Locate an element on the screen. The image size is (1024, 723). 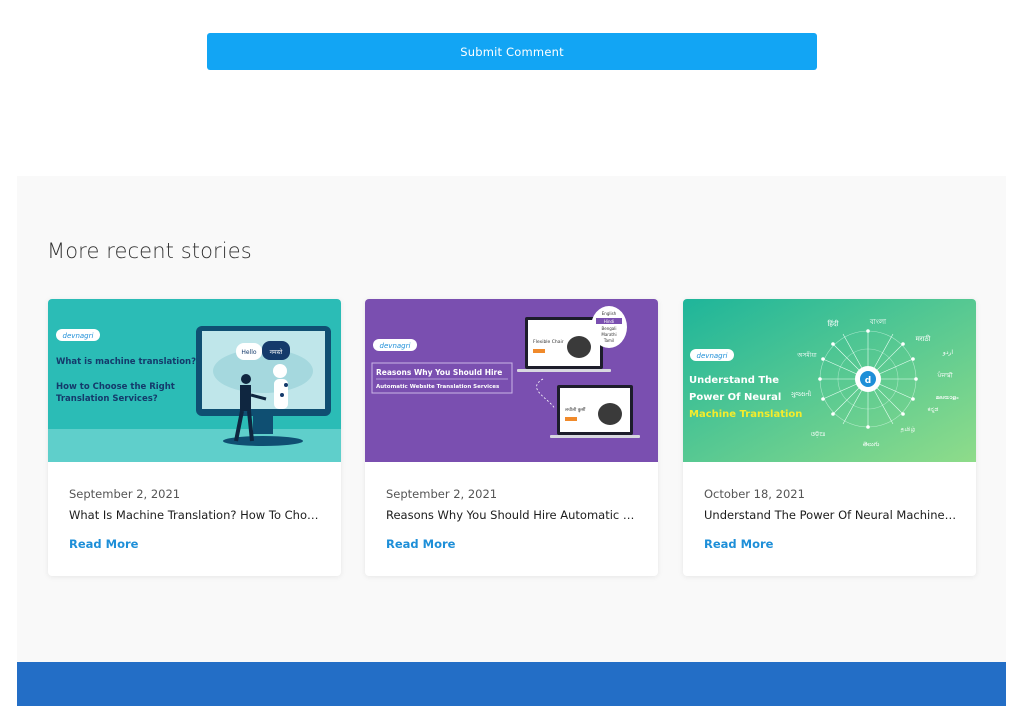
svg-text: অসমীয়া is located at coordinates (806, 355).